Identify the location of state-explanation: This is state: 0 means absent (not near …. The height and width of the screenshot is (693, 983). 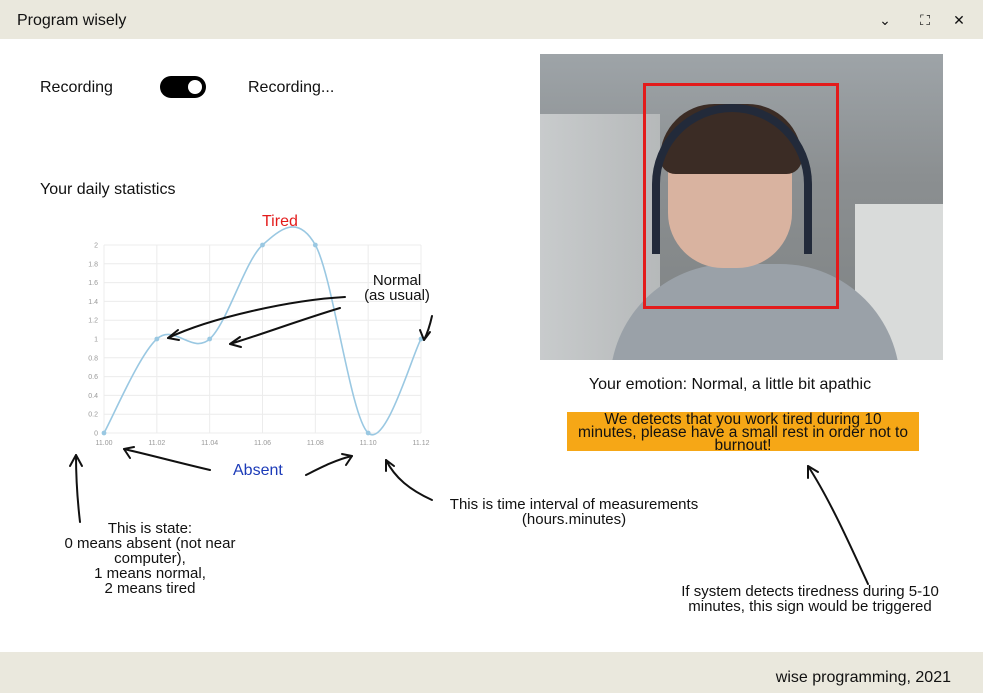
(150, 558).